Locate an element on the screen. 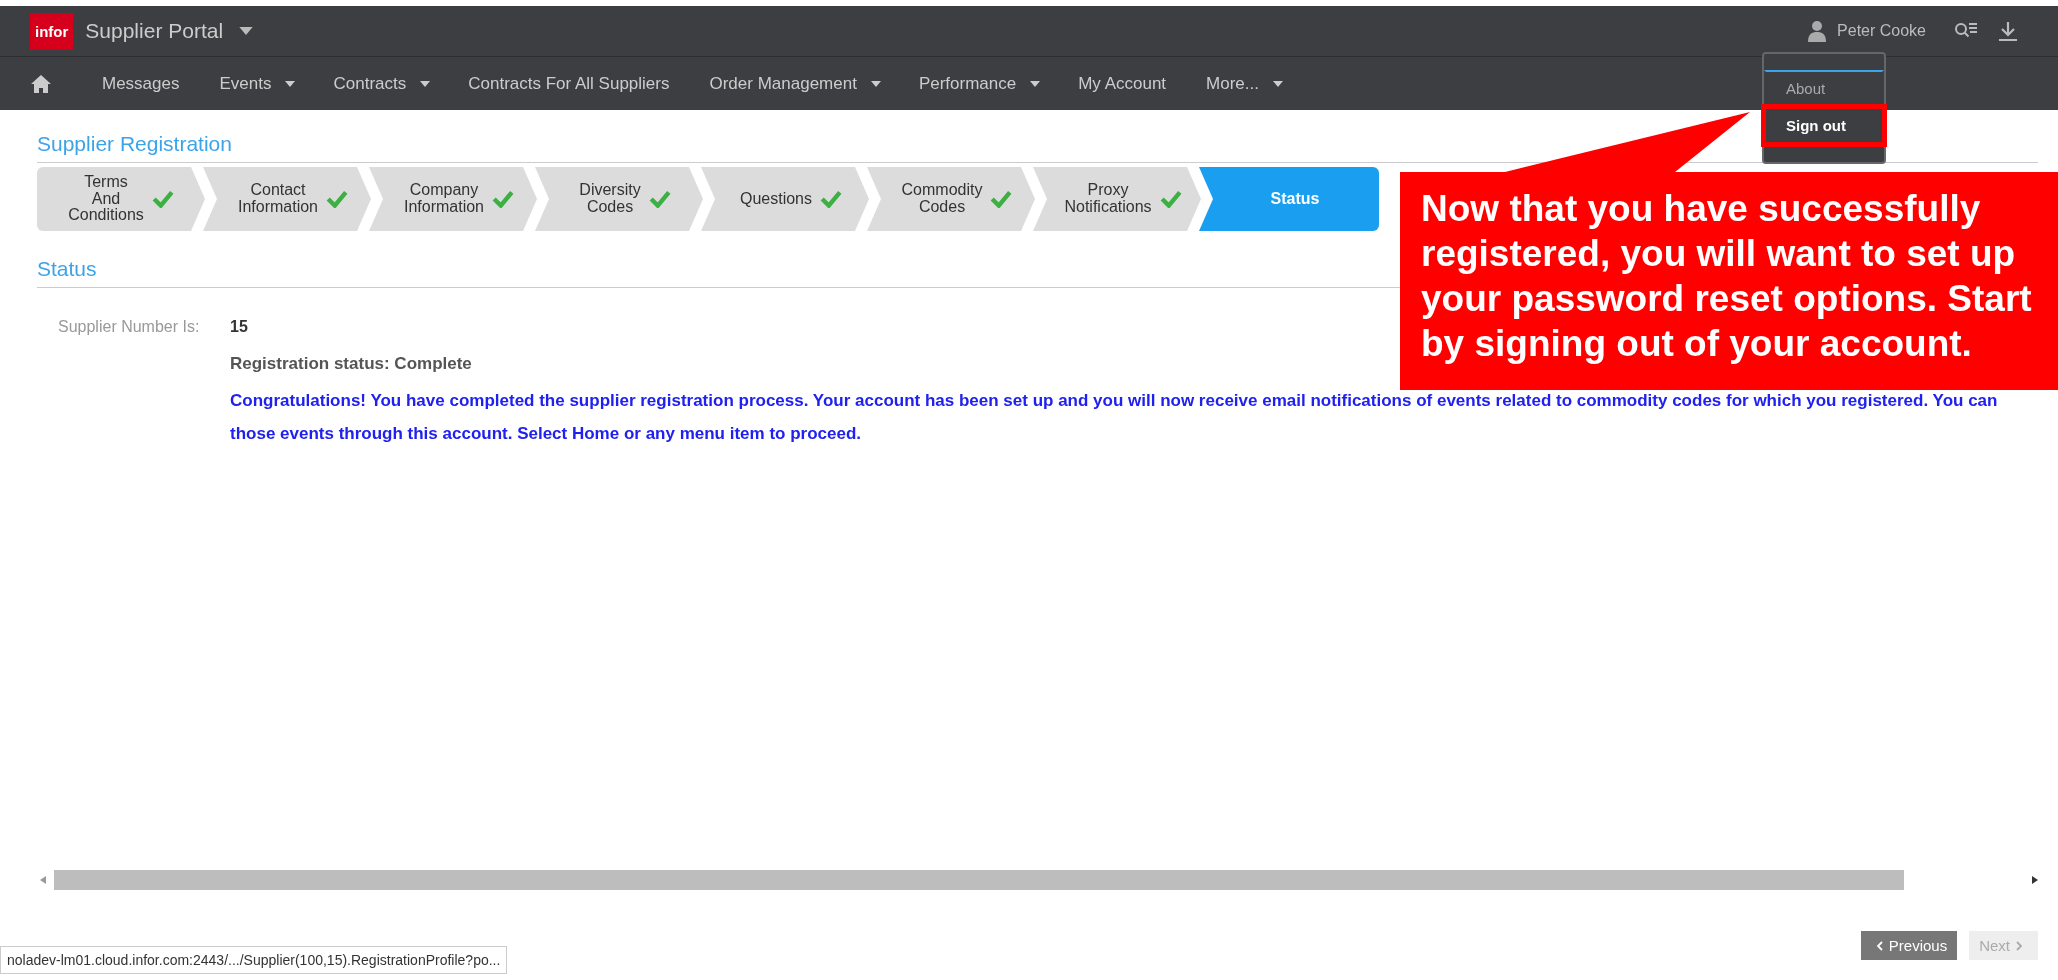  logo: infor is located at coordinates (52, 31).